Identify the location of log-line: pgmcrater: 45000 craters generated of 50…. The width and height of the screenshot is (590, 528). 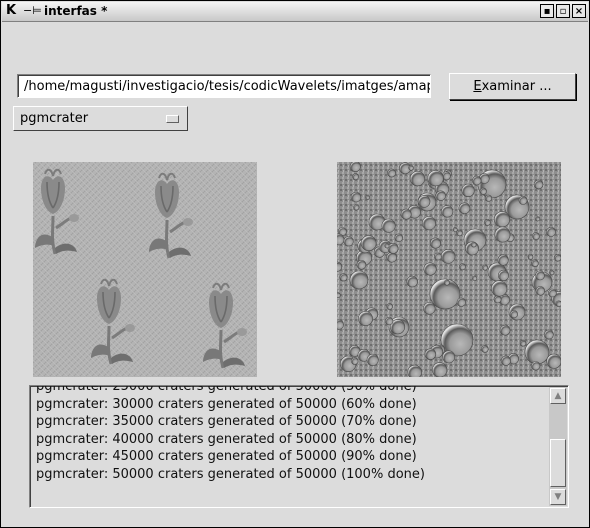
(226, 456).